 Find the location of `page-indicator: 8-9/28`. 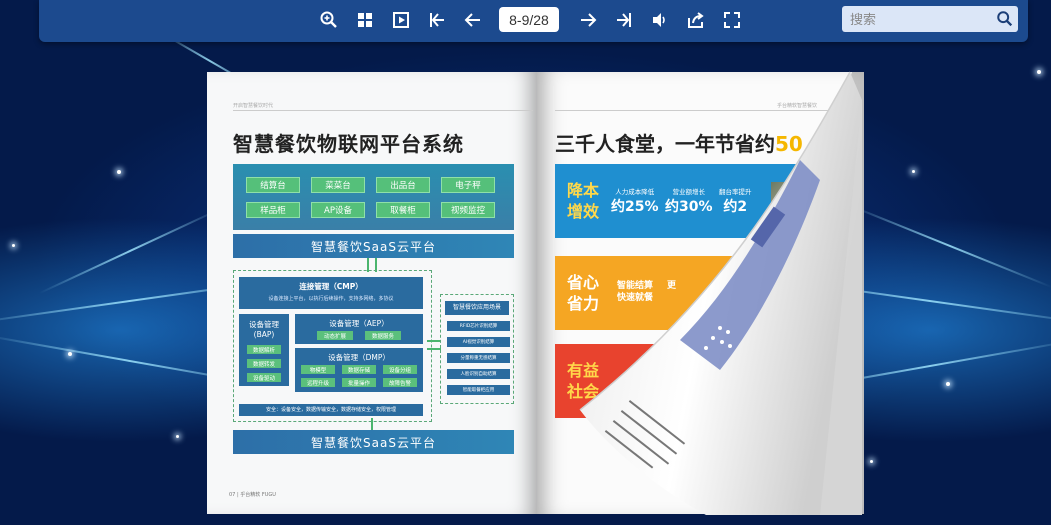

page-indicator: 8-9/28 is located at coordinates (529, 19).